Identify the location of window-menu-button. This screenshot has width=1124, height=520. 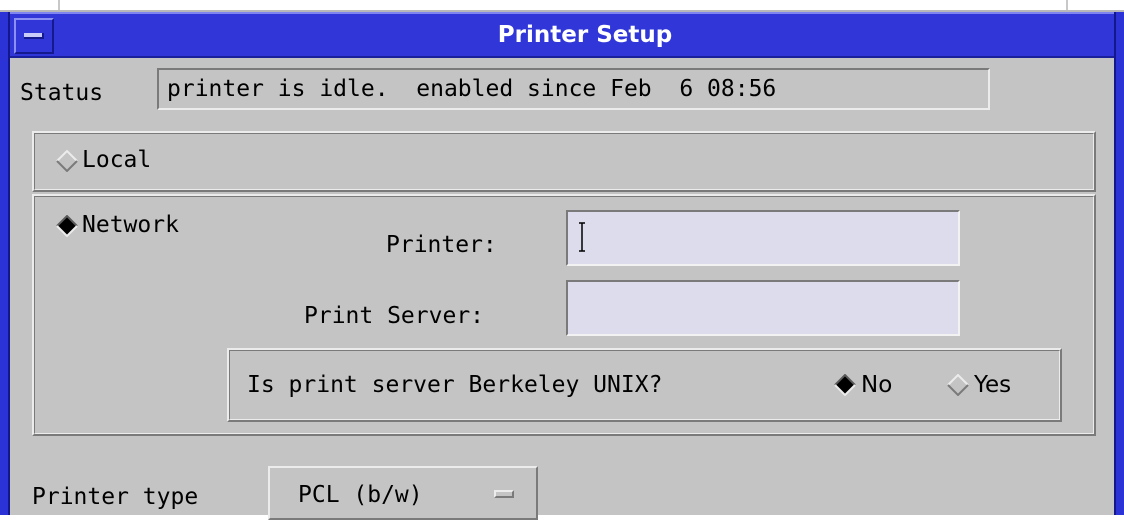
(34, 36).